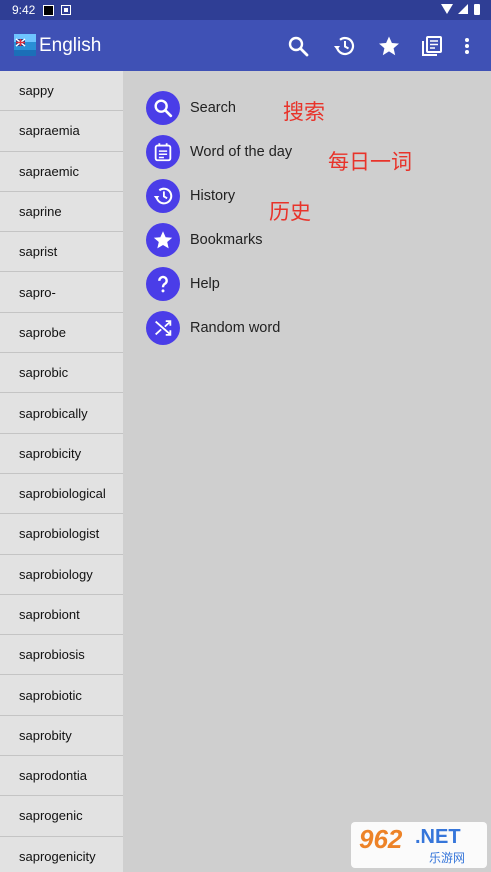 This screenshot has width=491, height=872. Describe the element at coordinates (61, 575) in the screenshot. I see `list-item: saprobiology` at that location.